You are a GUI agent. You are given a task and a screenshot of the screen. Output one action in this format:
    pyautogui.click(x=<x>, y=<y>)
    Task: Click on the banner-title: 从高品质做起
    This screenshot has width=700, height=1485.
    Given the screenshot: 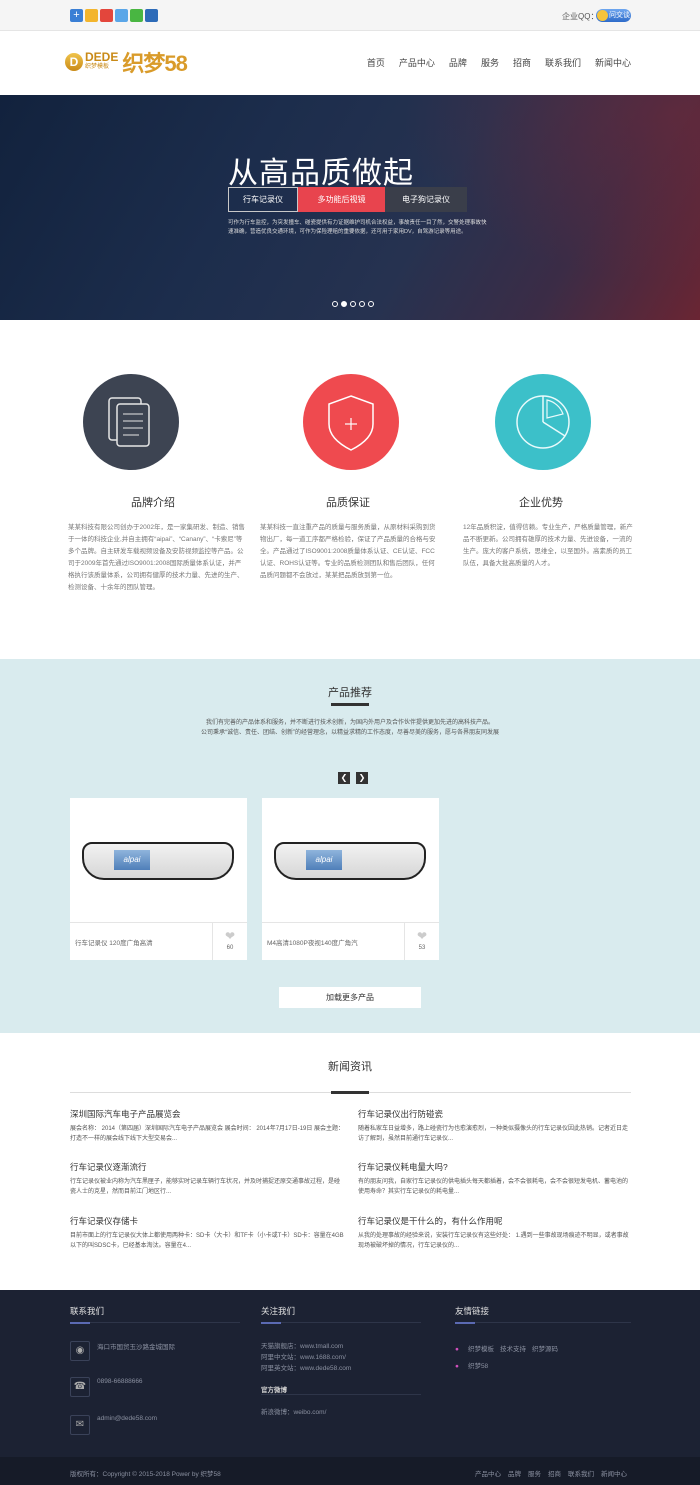 What is the action you would take?
    pyautogui.click(x=321, y=173)
    